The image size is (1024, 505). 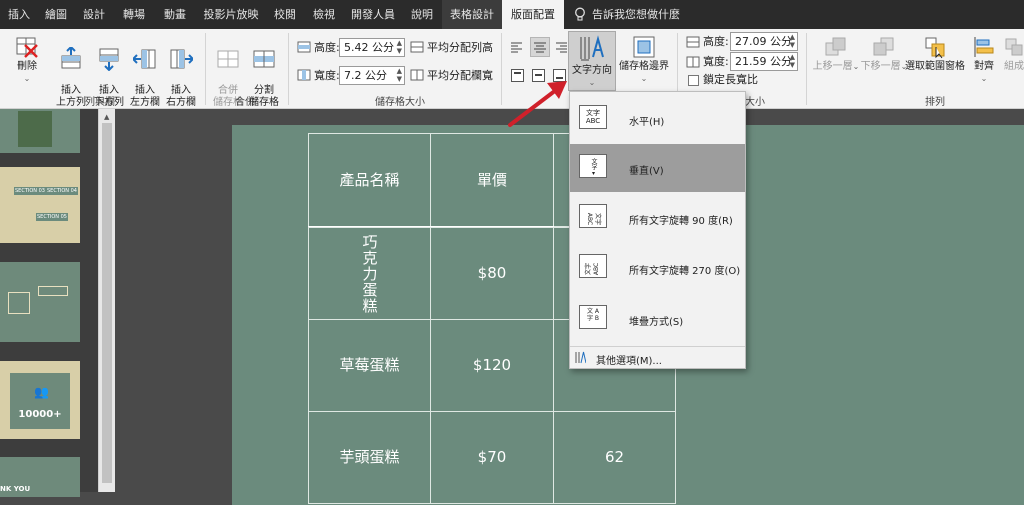 I want to click on cell-width-label: 寬度:, so click(x=327, y=75).